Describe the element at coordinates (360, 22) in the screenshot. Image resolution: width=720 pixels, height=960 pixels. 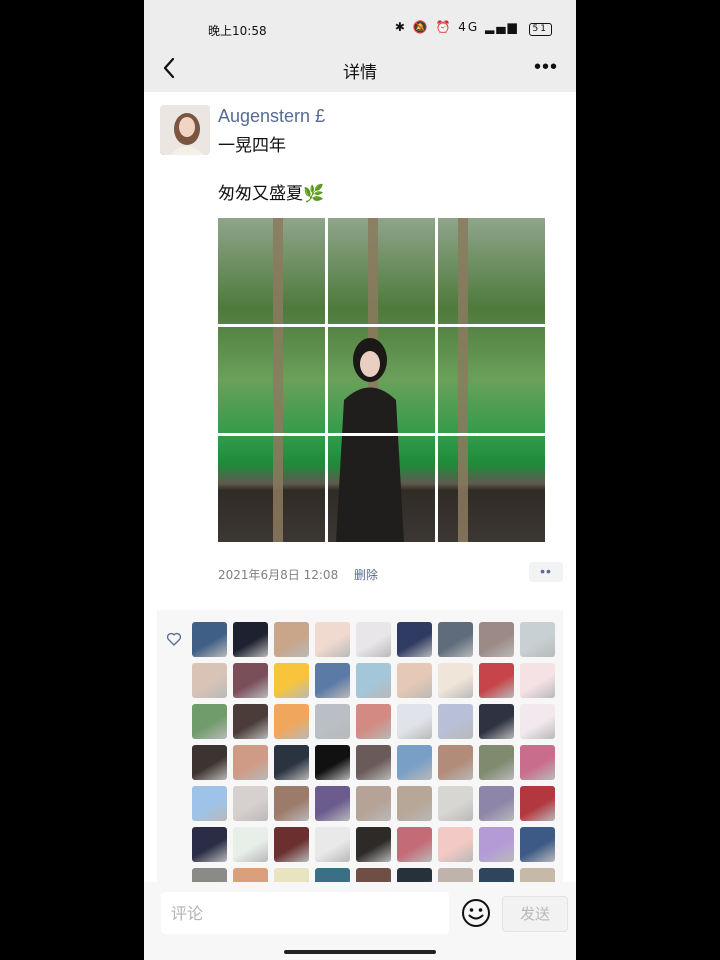
I see `status-bar: 晚上10:58 ✱ 🔕 ⏰ 4G ▂▄▆ 51` at that location.